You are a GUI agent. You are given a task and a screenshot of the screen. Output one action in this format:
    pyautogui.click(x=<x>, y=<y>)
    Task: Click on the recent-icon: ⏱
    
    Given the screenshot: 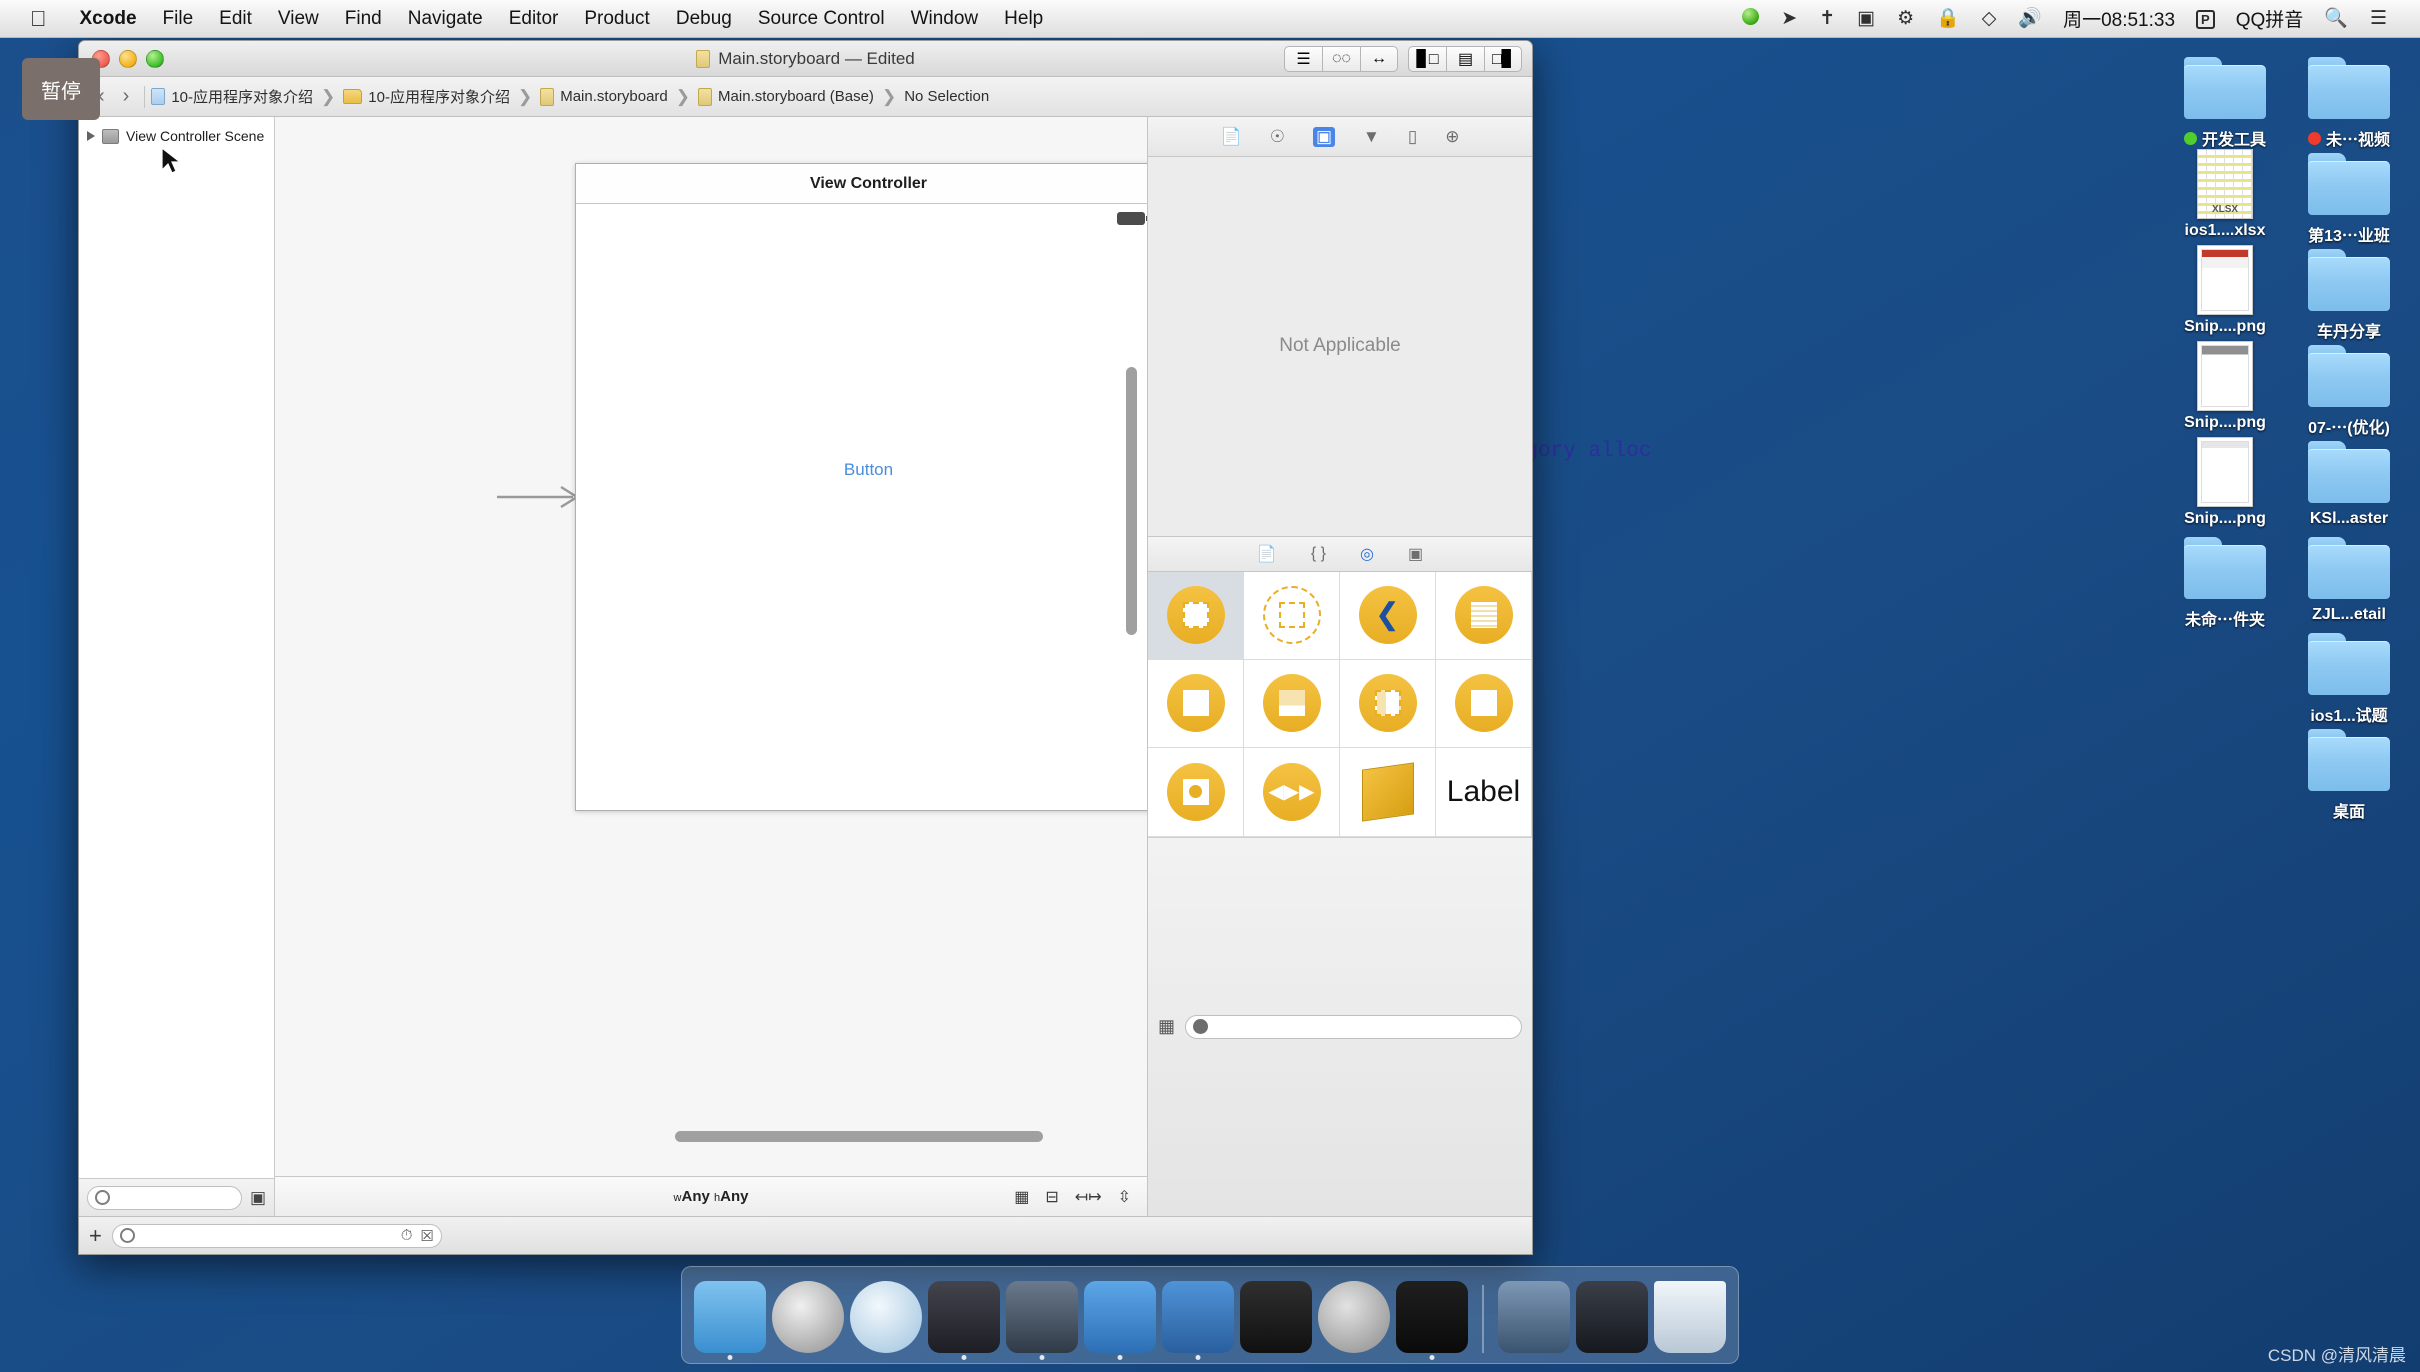 What is the action you would take?
    pyautogui.click(x=407, y=1236)
    